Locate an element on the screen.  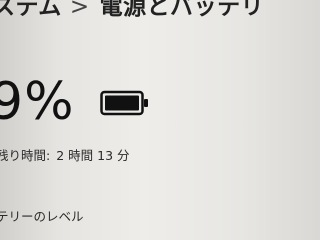
battery-level-heading: テリーのレベル is located at coordinates (42, 216).